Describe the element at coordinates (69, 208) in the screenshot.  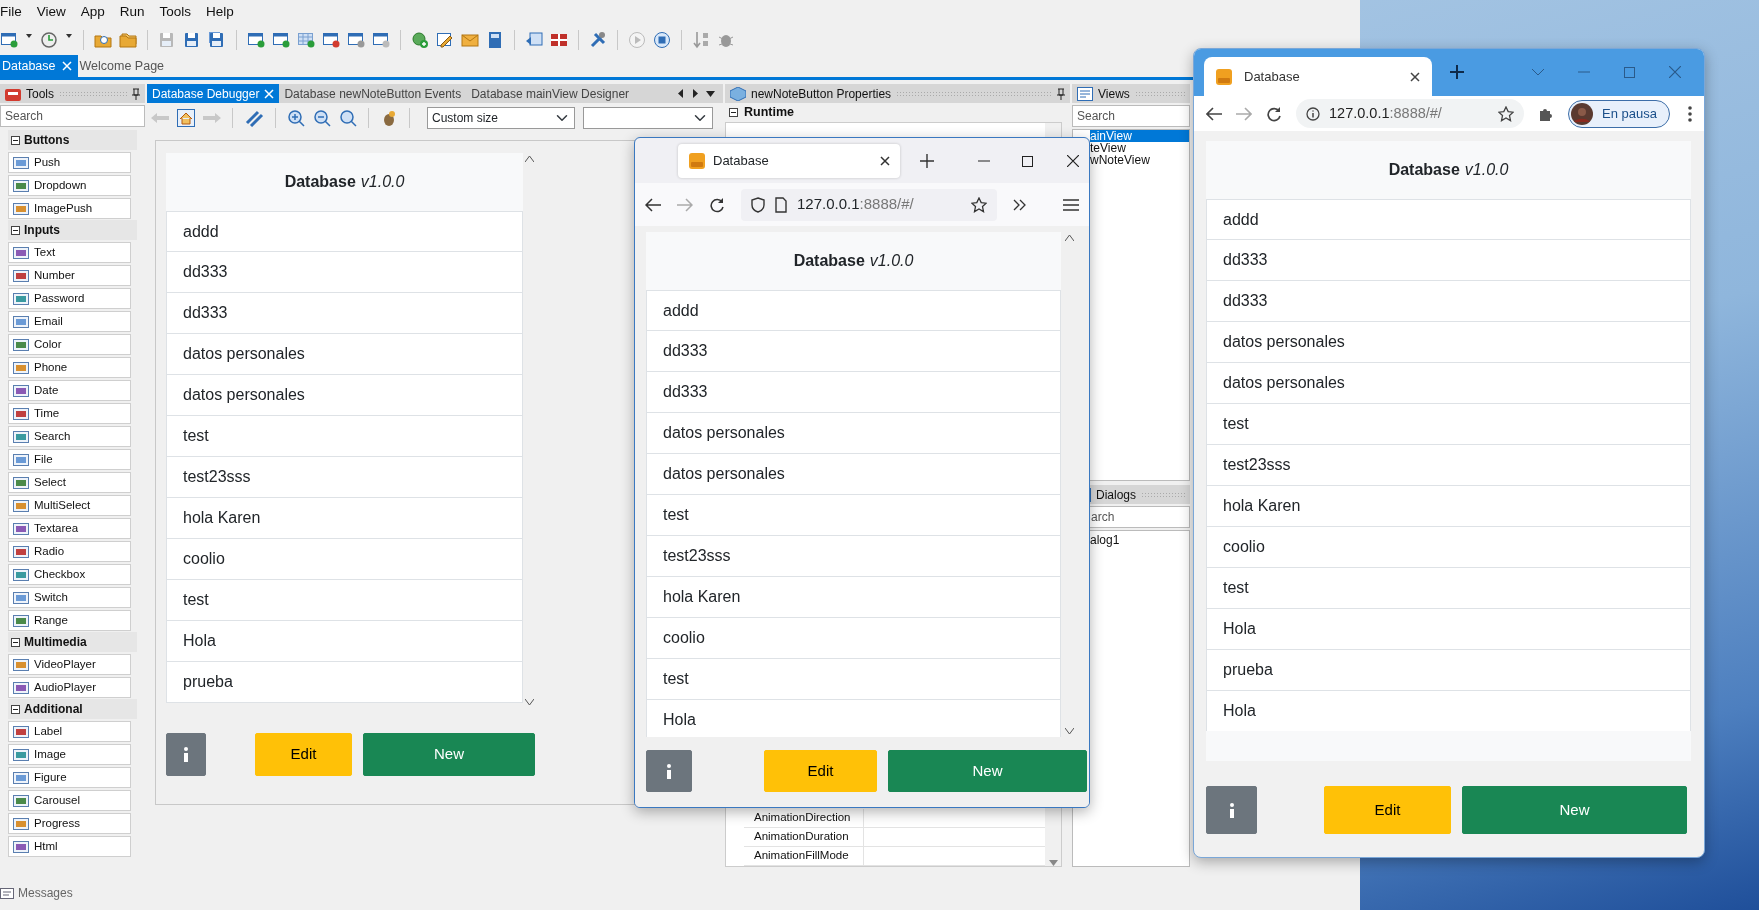
I see `tool-item: ImagePush` at that location.